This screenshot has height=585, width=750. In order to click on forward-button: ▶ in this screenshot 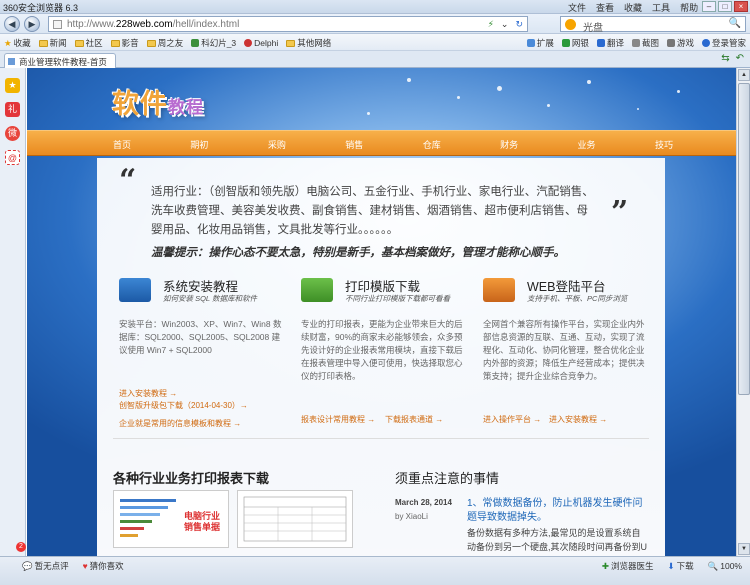, I will do `click(32, 24)`.